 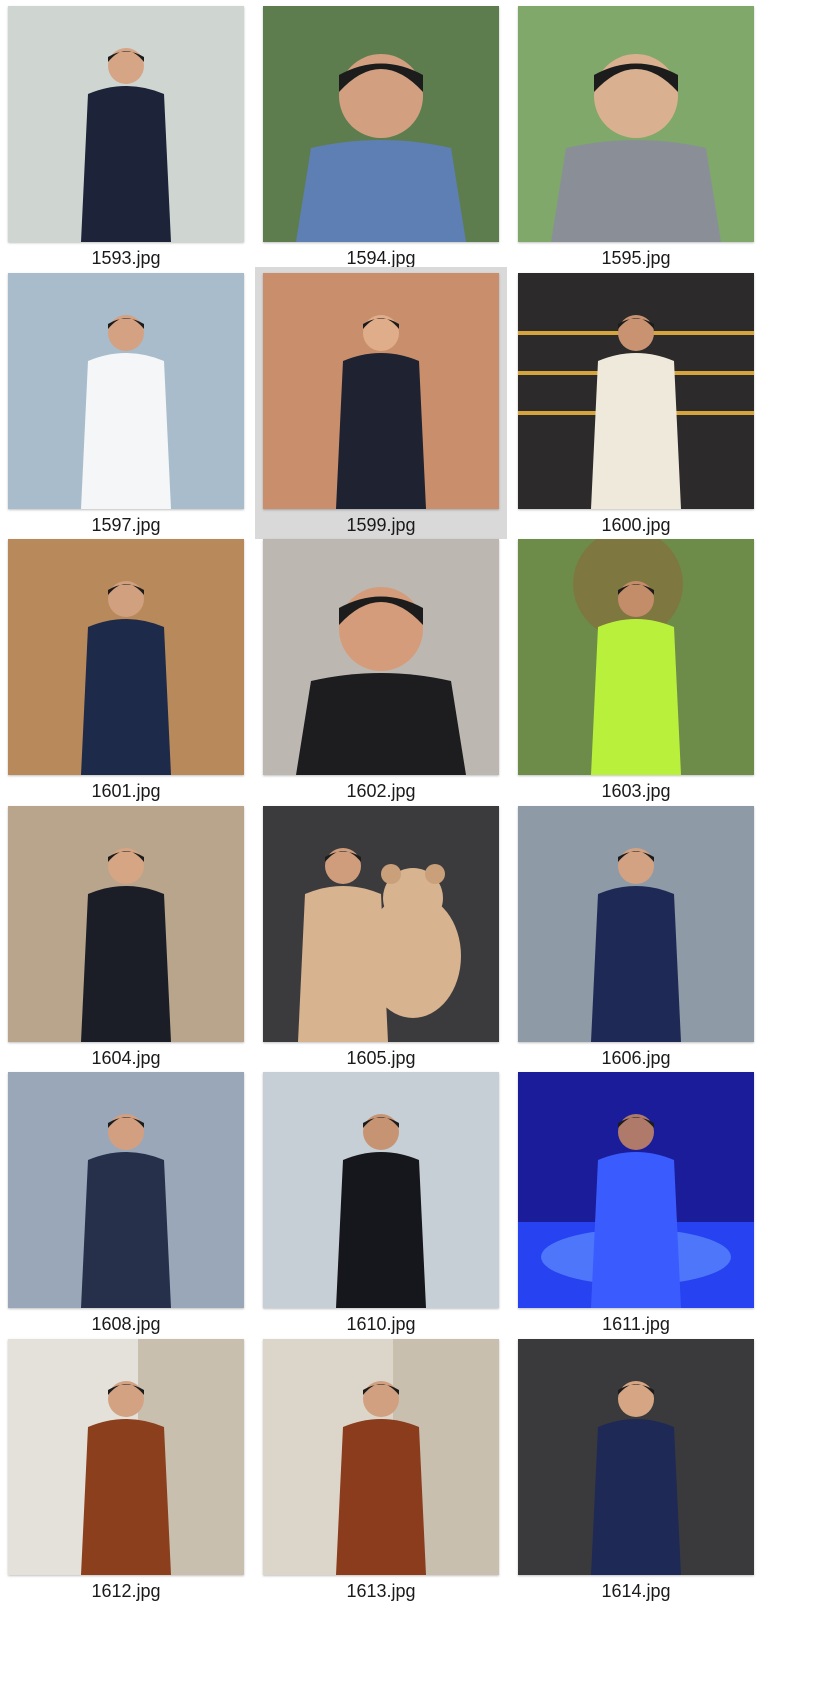 I want to click on file-name-label: 1595.jpg, so click(x=636, y=258).